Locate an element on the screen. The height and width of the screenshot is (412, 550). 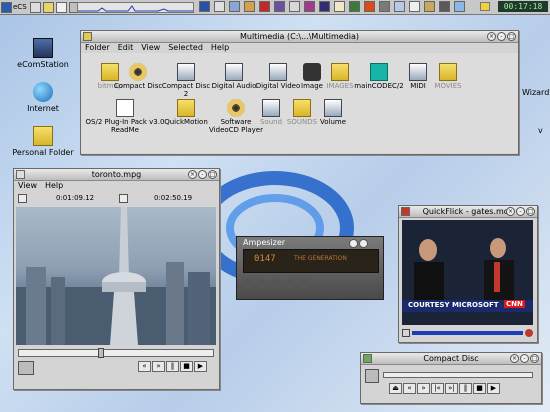
menu-folder: Folder is located at coordinates (97, 48).